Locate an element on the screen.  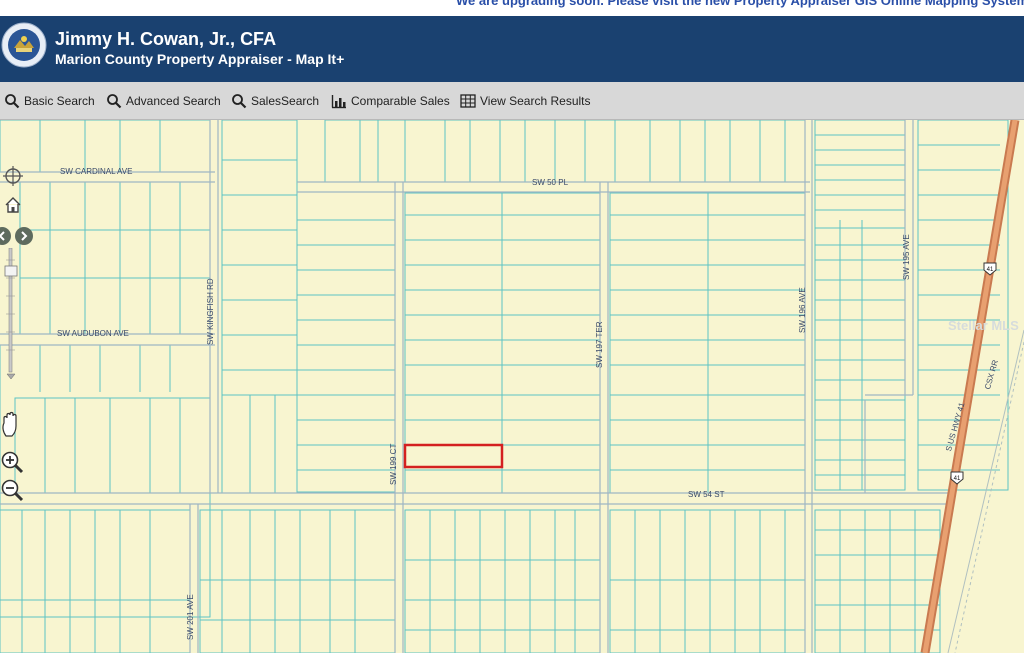
street-label-sw-audubon-ave: SW AUDUBON AVE is located at coordinates (93, 333).